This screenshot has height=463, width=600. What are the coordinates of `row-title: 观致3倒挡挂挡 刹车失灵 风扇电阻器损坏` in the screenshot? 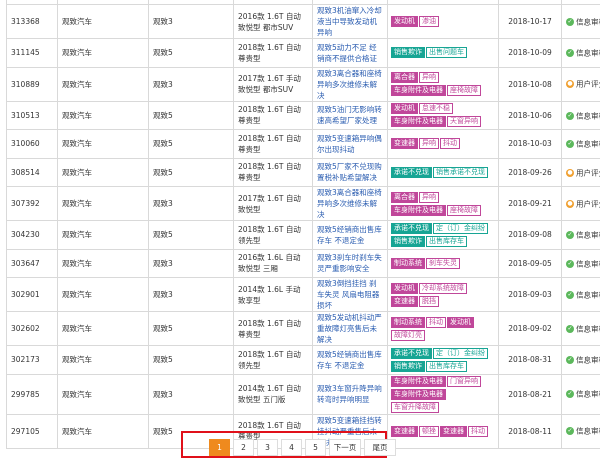 It's located at (350, 294).